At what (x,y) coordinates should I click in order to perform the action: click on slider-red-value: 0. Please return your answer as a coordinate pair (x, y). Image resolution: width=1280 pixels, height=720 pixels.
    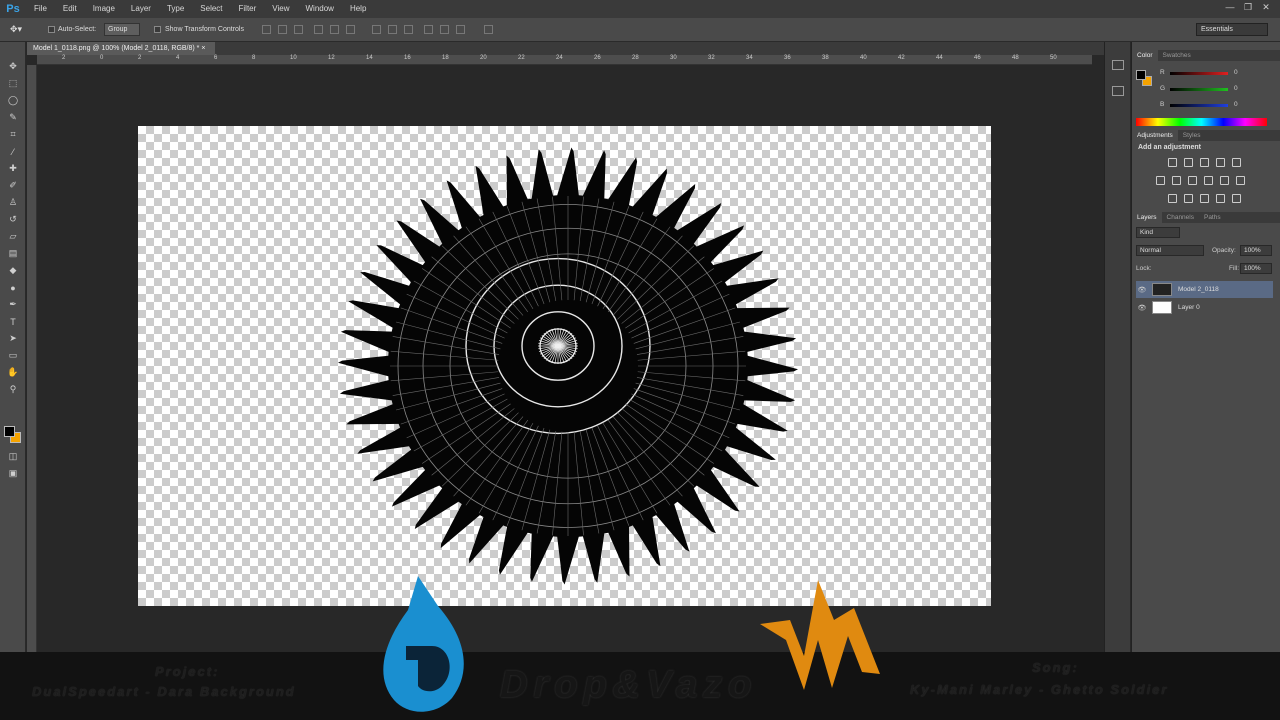
    Looking at the image, I should click on (1236, 72).